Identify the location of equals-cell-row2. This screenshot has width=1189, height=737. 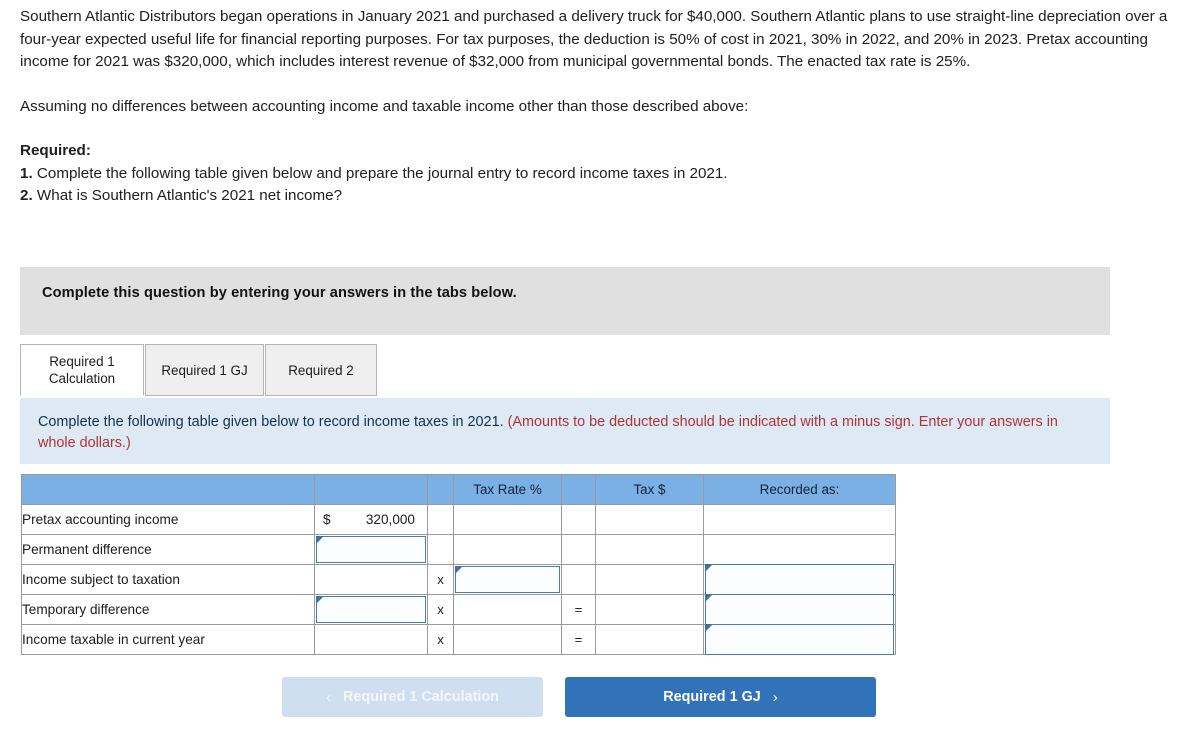
(578, 549).